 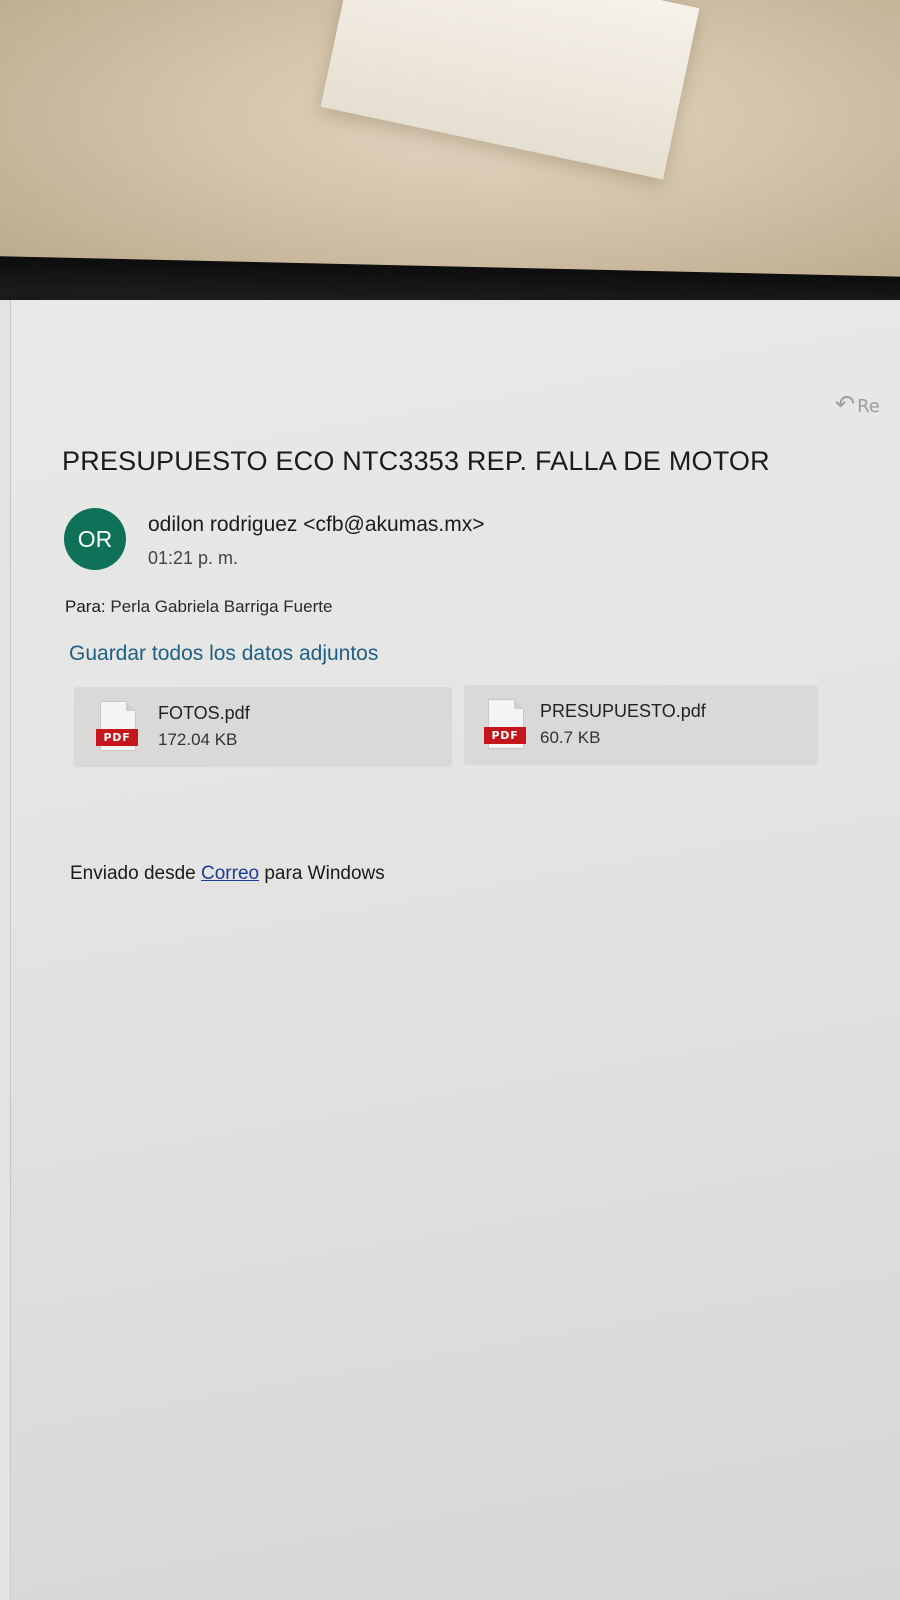 What do you see at coordinates (316, 525) in the screenshot?
I see `sender-name: odilon rodriguez <cfb@akumas.mx>` at bounding box center [316, 525].